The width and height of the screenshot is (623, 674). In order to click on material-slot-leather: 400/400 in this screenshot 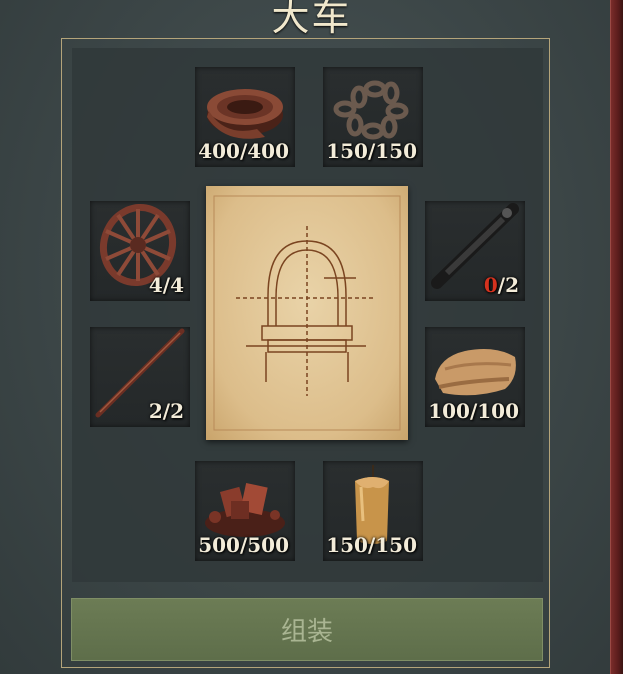, I will do `click(245, 117)`.